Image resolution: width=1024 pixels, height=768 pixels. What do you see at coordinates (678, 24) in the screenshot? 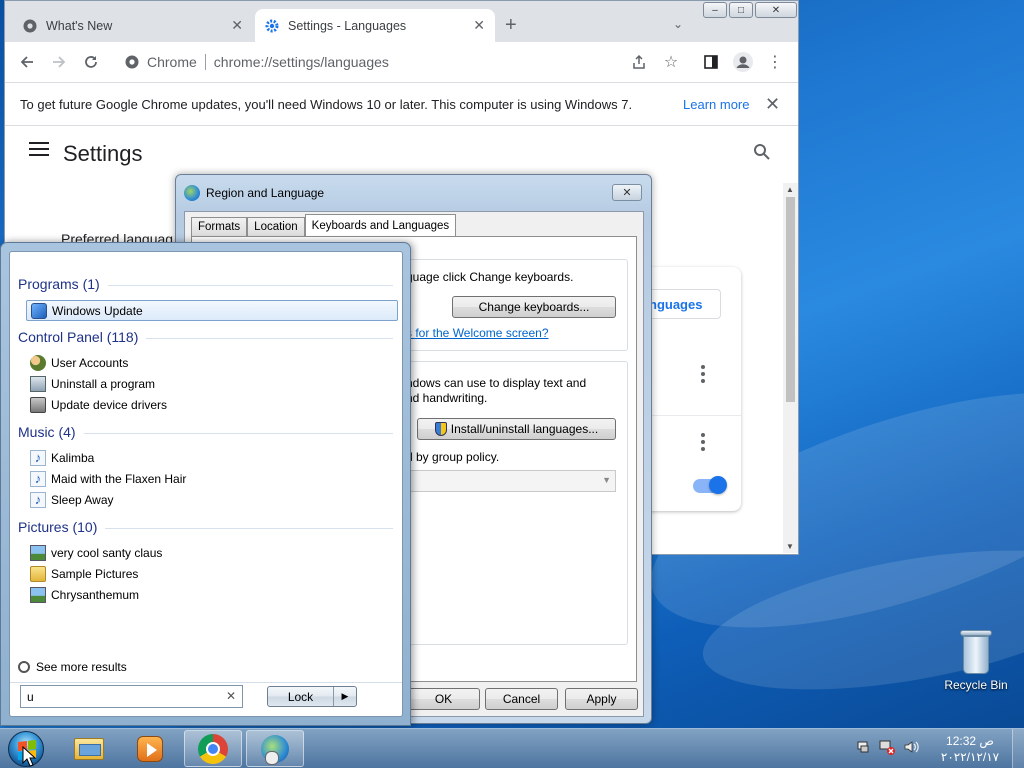
I see `chevron-down-icon: ⌄` at bounding box center [678, 24].